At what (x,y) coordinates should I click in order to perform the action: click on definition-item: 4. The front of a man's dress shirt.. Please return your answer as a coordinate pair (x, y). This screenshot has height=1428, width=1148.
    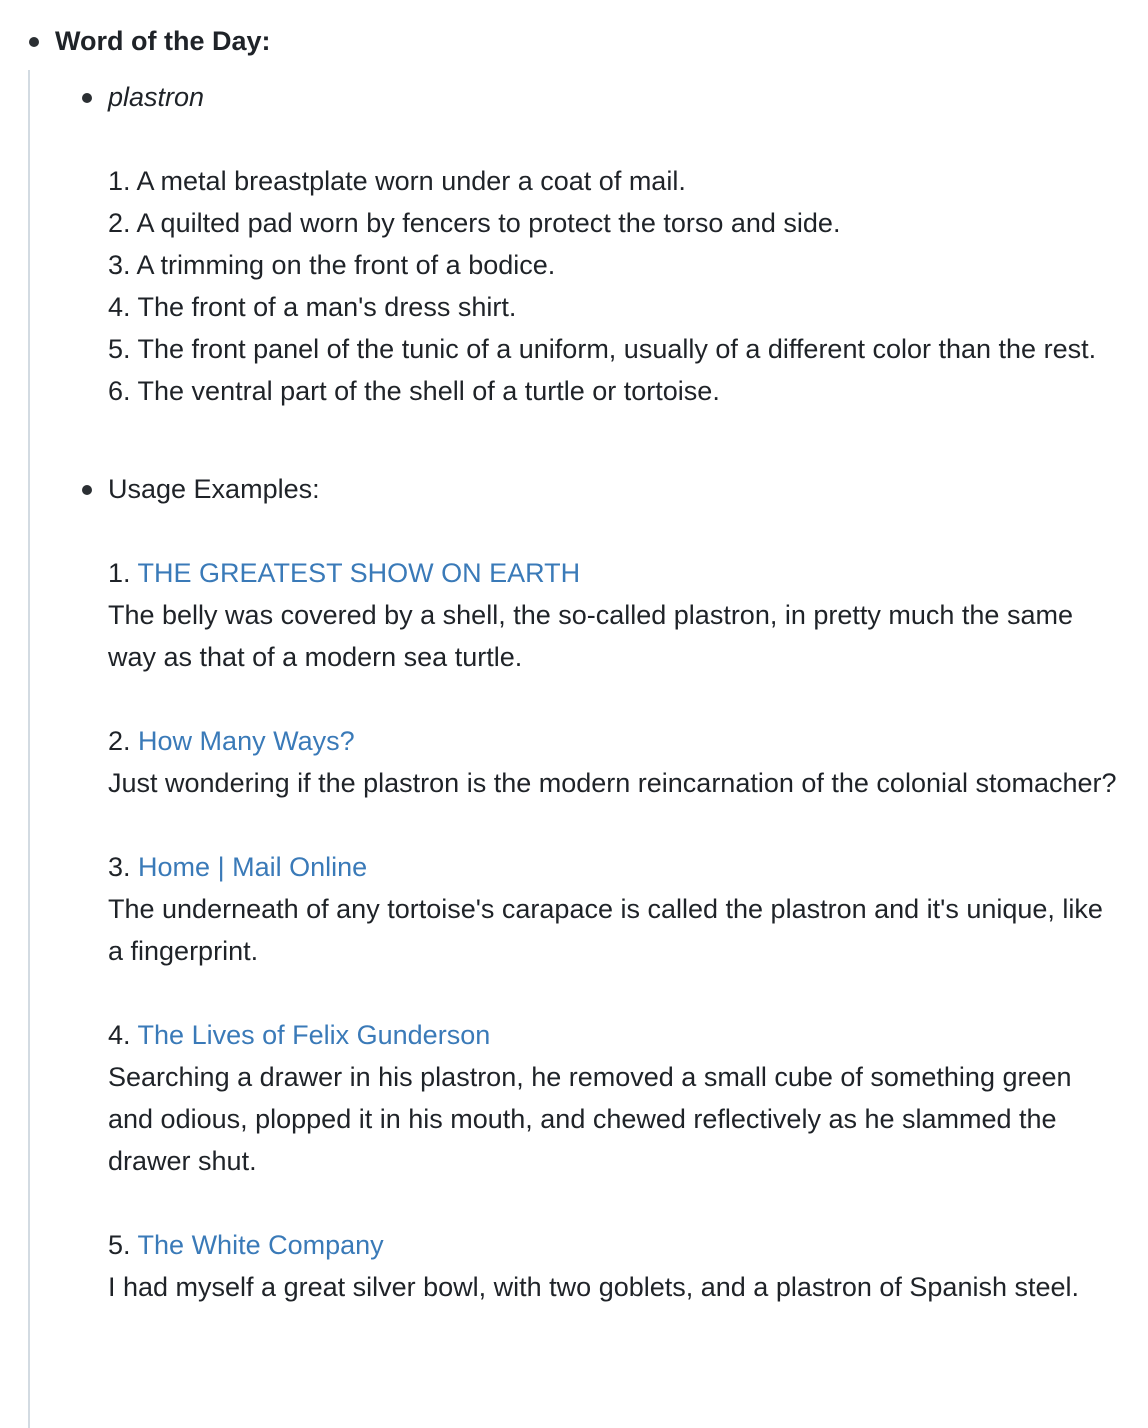
    Looking at the image, I should click on (312, 307).